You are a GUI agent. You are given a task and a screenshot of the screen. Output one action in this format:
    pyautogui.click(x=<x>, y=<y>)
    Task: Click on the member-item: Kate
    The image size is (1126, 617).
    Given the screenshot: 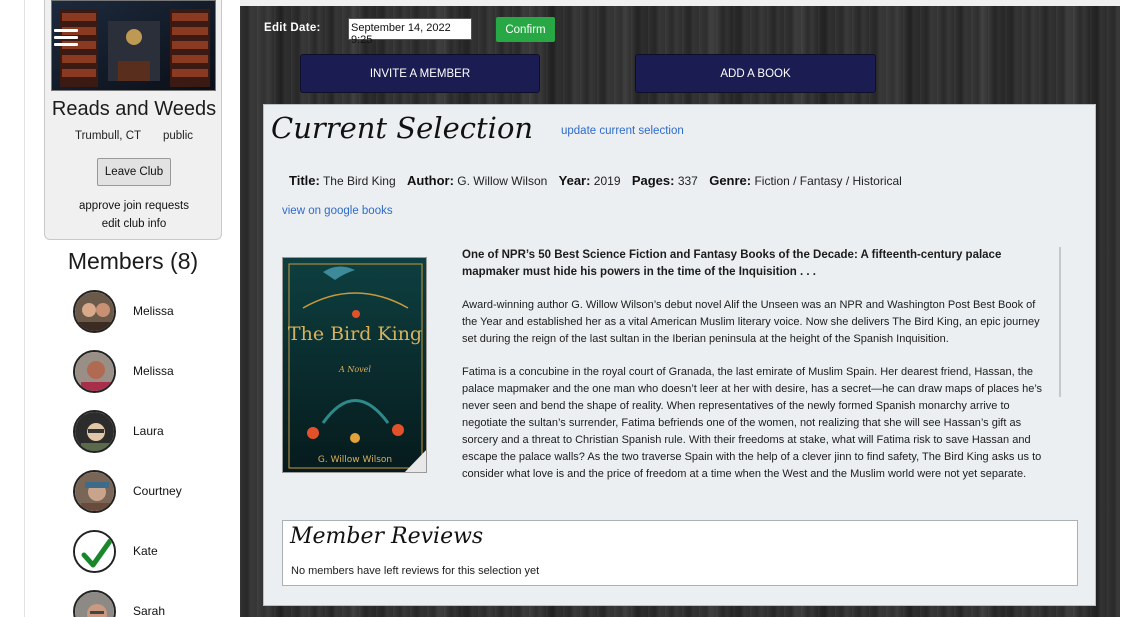 What is the action you would take?
    pyautogui.click(x=153, y=552)
    